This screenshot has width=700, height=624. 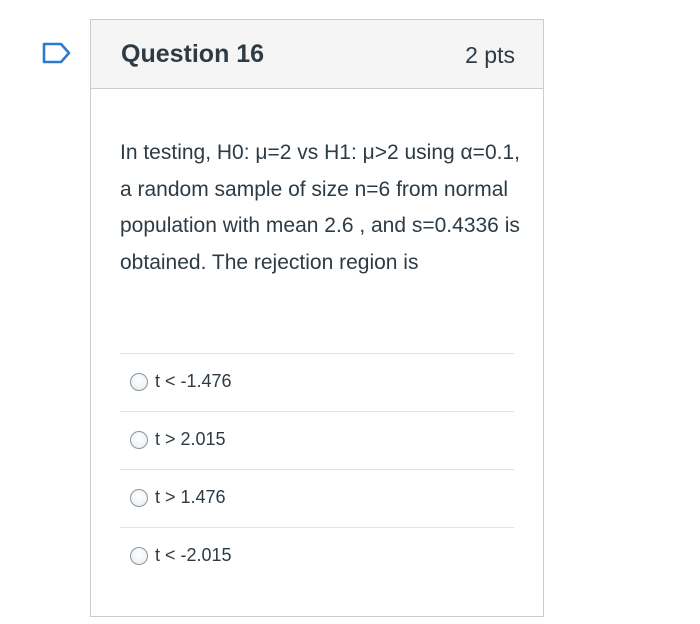 I want to click on answer-label: t > 2.015, so click(x=190, y=439).